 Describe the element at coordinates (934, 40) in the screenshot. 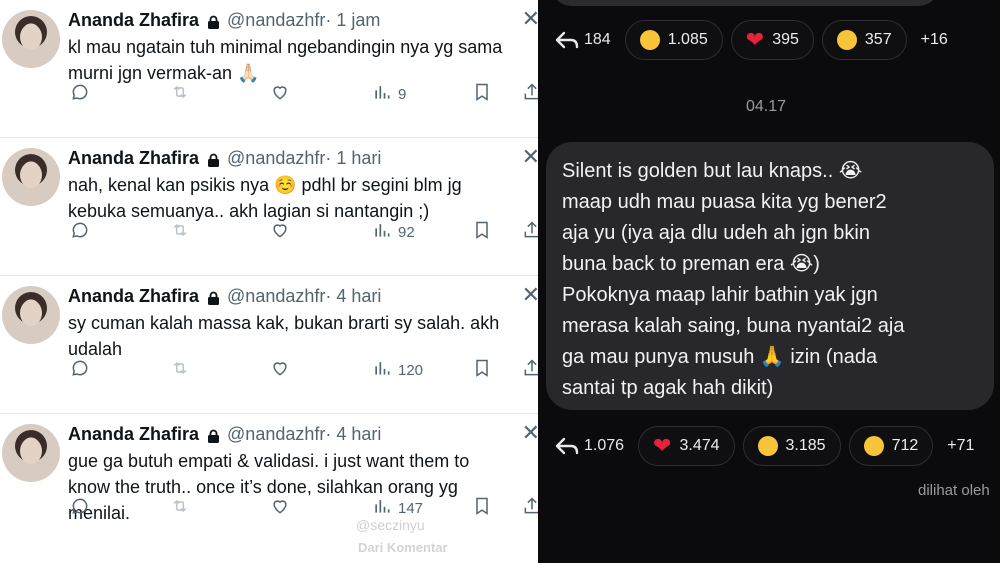

I see `more-reactions: +16` at that location.